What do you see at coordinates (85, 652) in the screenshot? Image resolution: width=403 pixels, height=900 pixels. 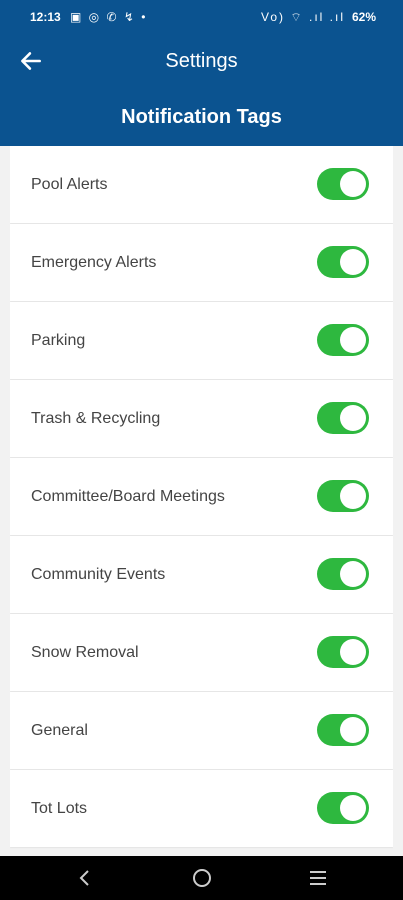 I see `tag-label: Snow Removal` at bounding box center [85, 652].